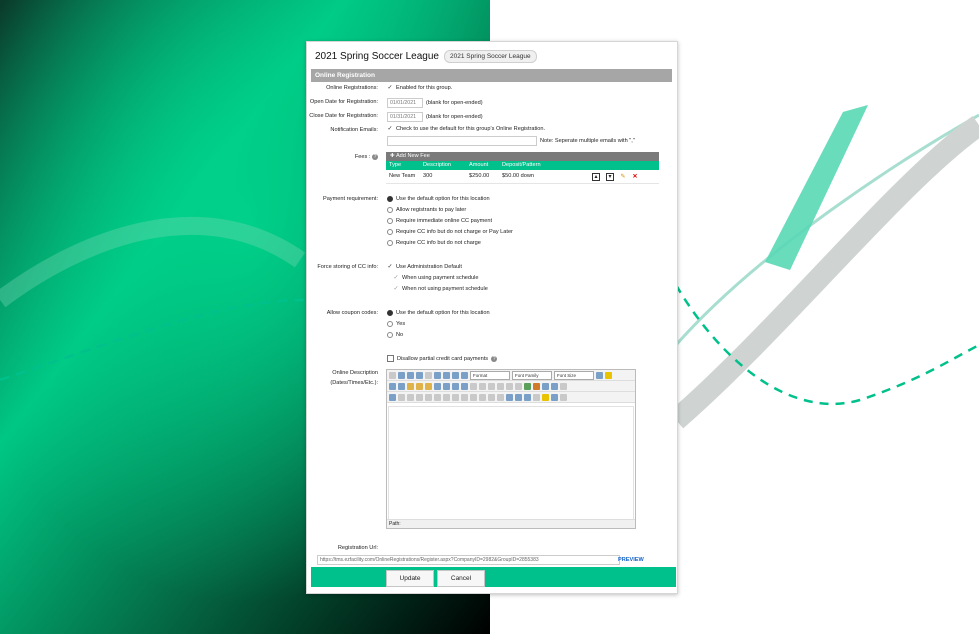  What do you see at coordinates (522, 156) in the screenshot?
I see `add-new-fee-button: ✚ Add New Fee` at bounding box center [522, 156].